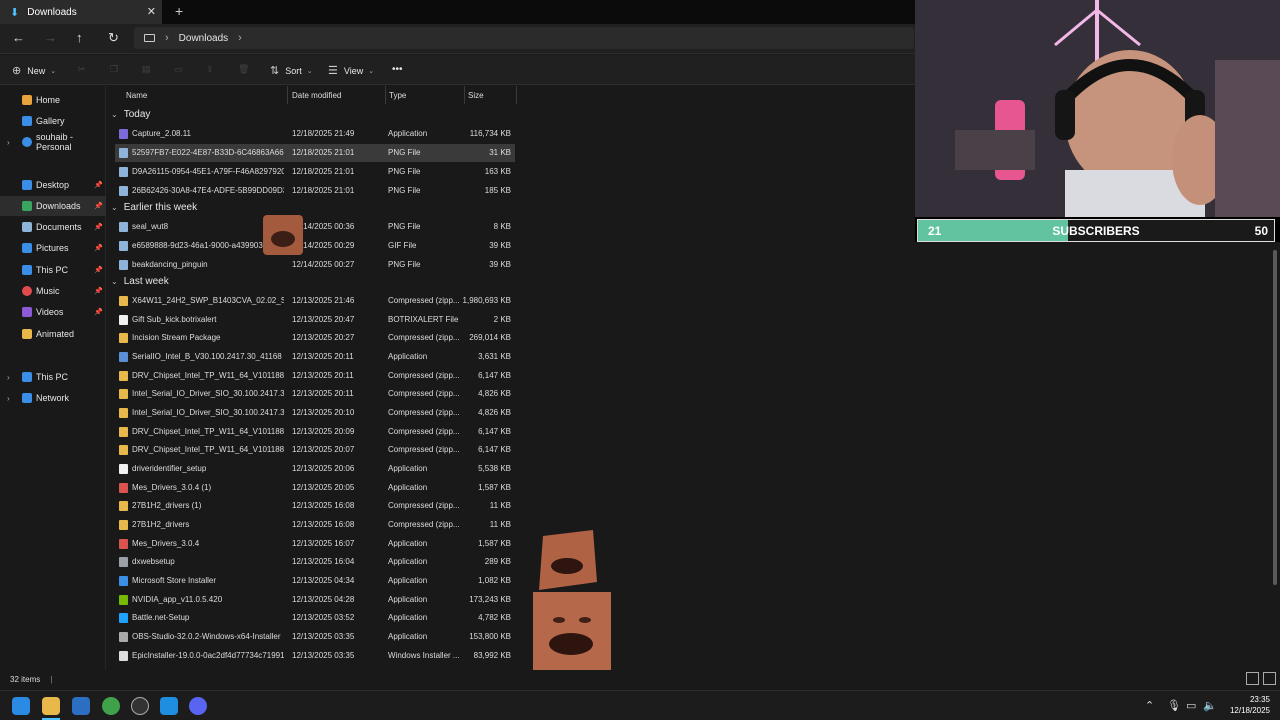  I want to click on sidebar-item-documents: Documents 📌, so click(53, 227).